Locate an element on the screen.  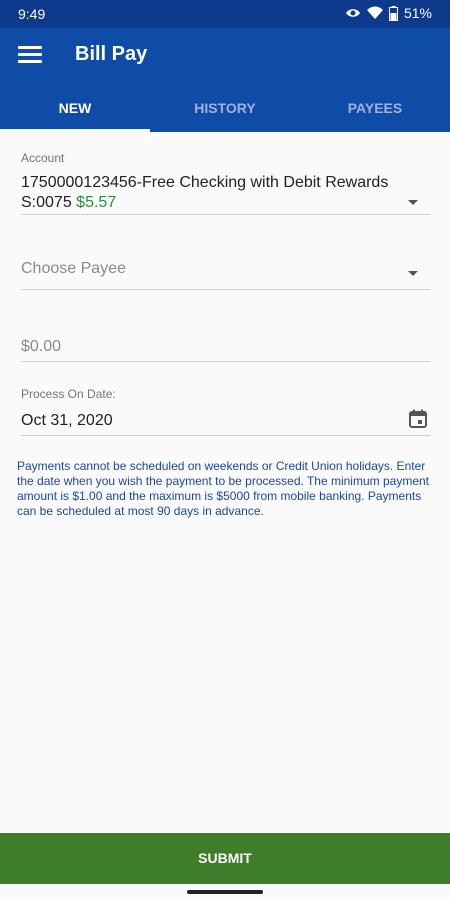
app-bar: Bill Pay is located at coordinates (225, 56).